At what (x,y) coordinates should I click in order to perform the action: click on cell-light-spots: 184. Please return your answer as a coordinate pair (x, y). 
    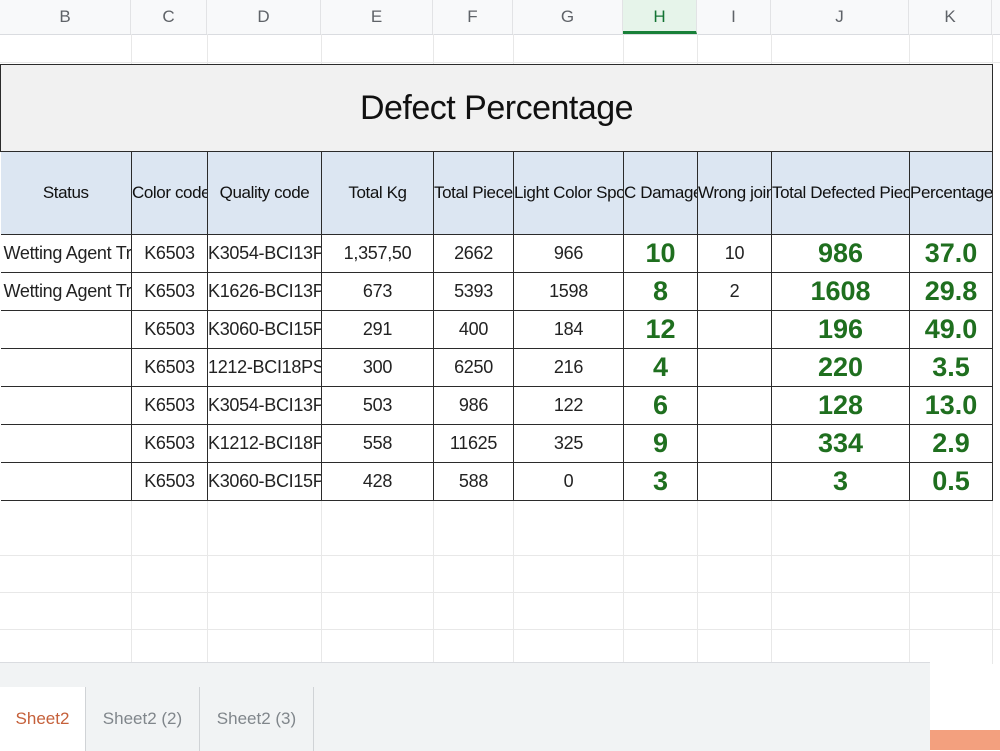
    Looking at the image, I should click on (568, 329).